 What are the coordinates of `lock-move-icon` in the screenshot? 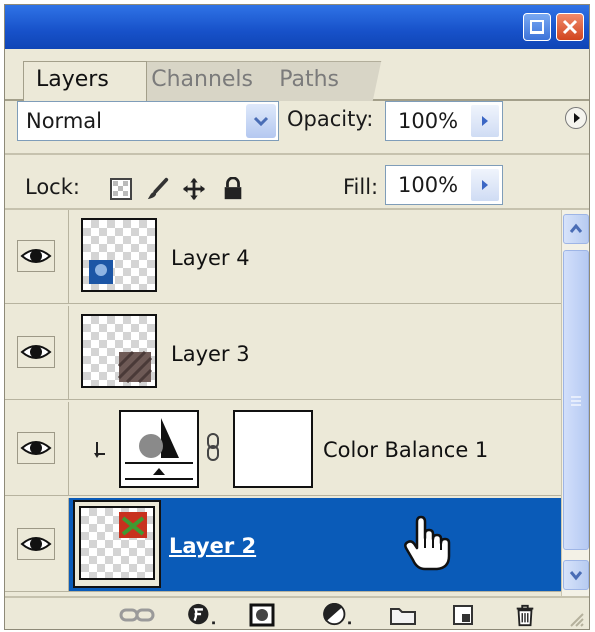 It's located at (194, 189).